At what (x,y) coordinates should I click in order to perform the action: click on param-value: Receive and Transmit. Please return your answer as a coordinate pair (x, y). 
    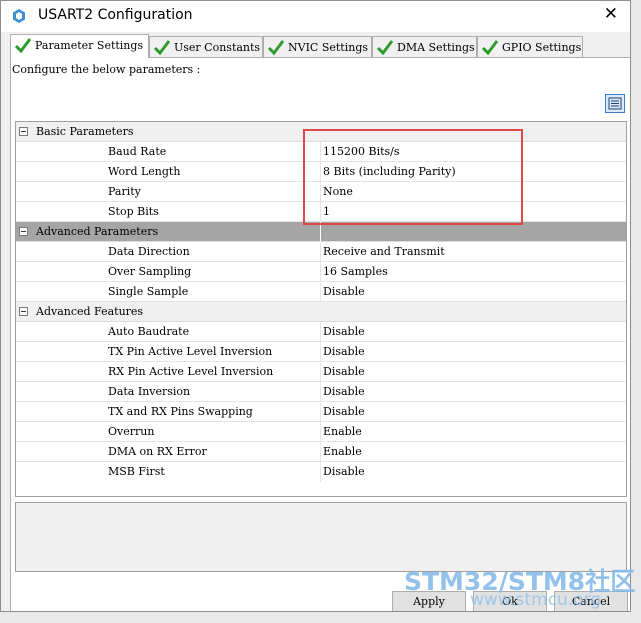
    Looking at the image, I should click on (384, 251).